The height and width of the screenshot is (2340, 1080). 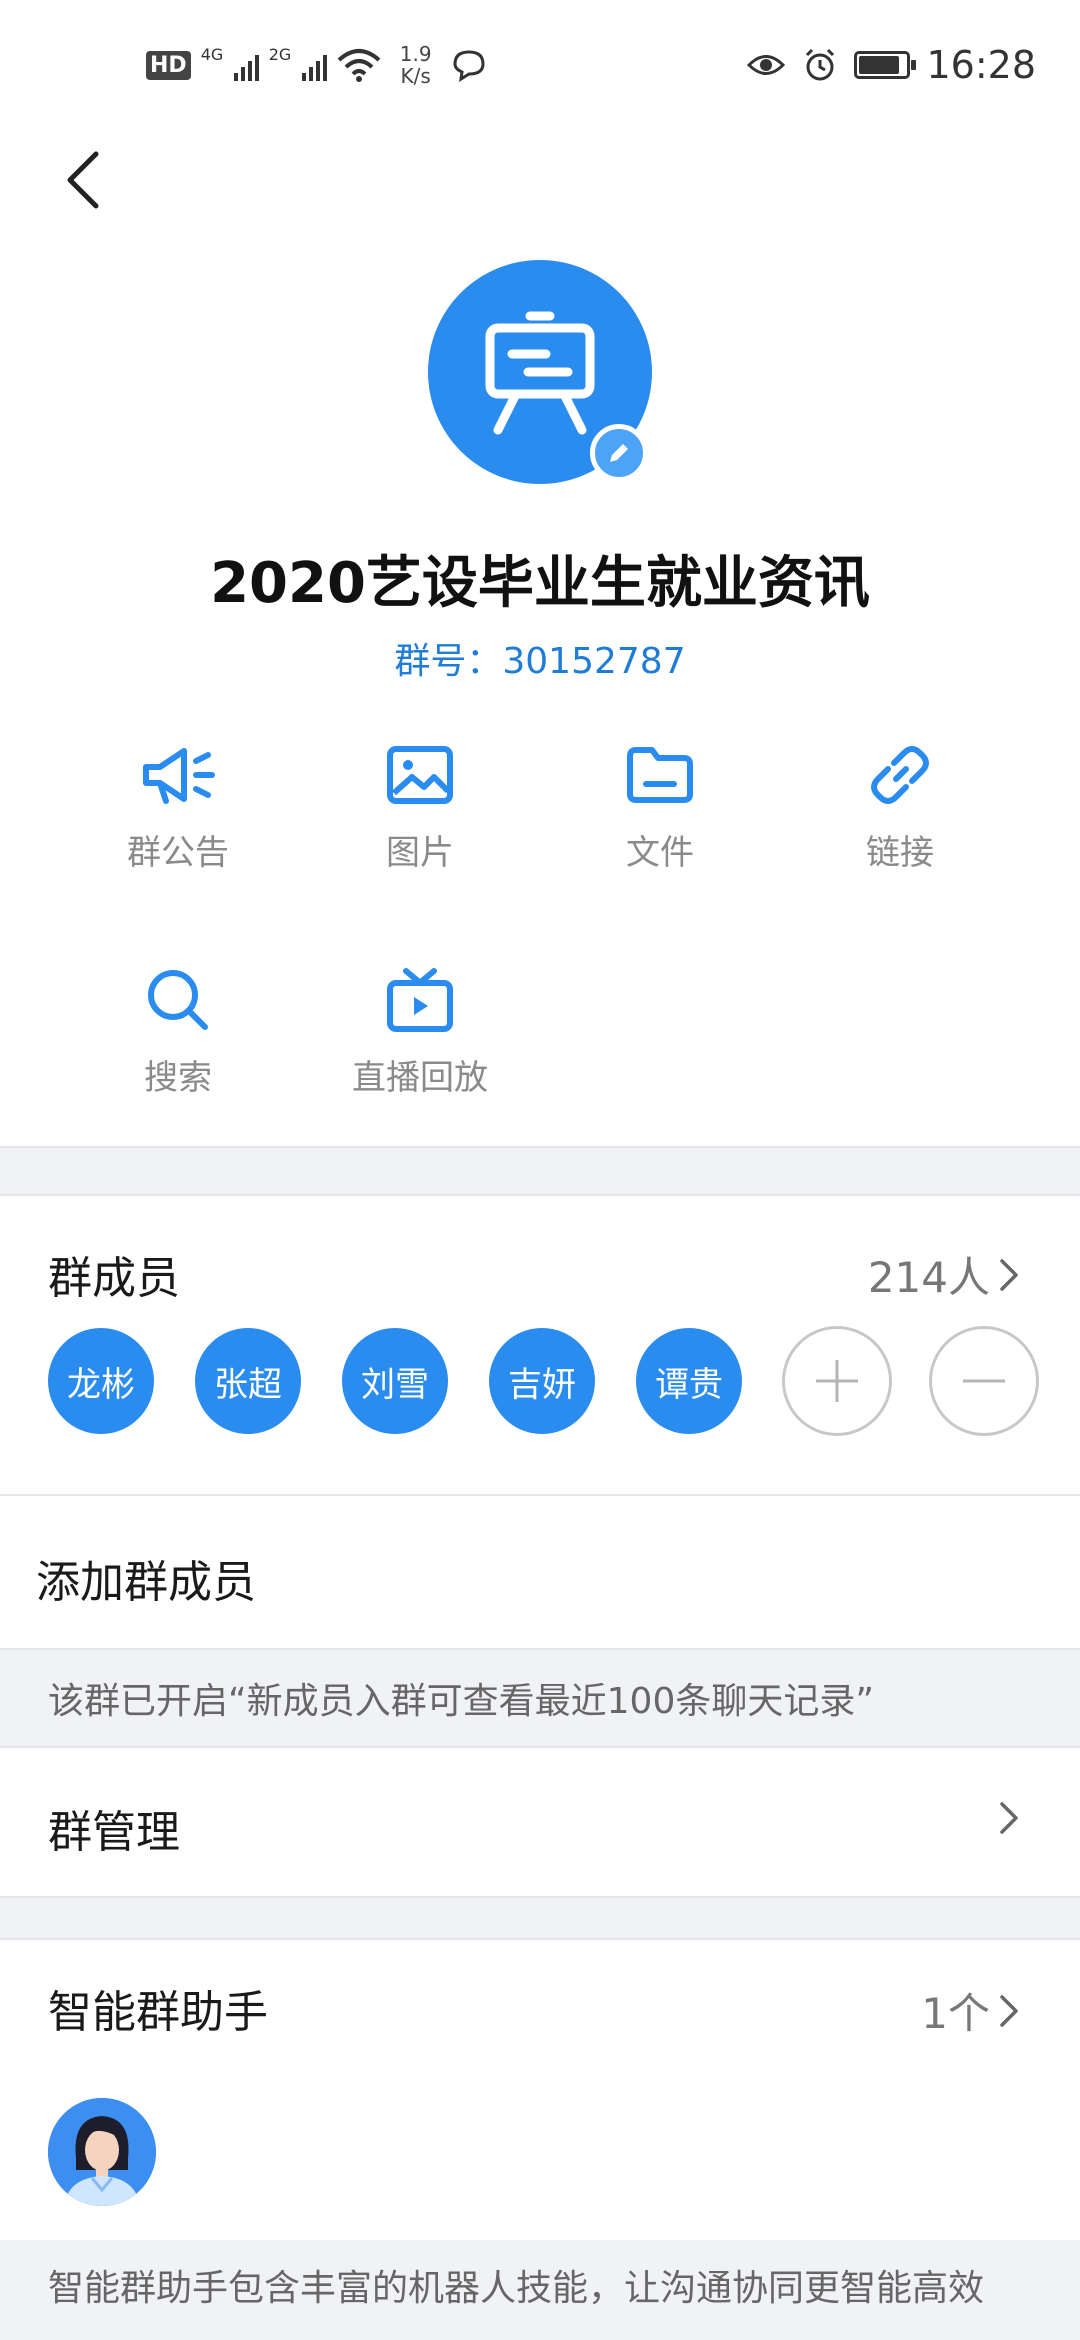 What do you see at coordinates (540, 2290) in the screenshot?
I see `assistant-description: 智能群助手包含丰富的机器人技能，让沟通协同更智能高效` at bounding box center [540, 2290].